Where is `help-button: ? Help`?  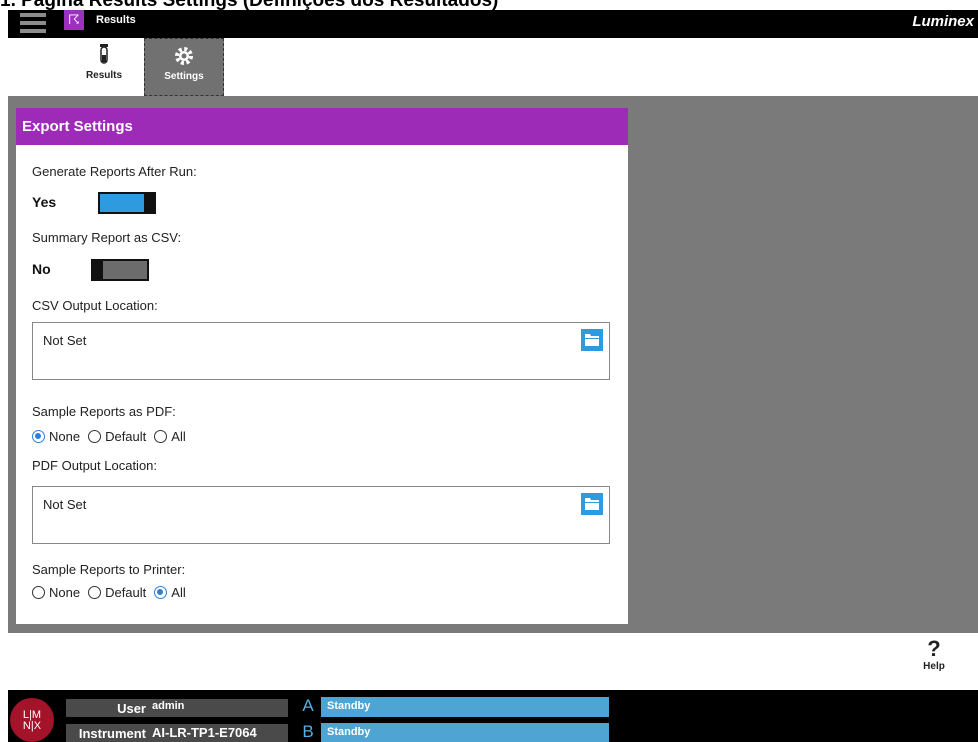
help-button: ? Help is located at coordinates (934, 654).